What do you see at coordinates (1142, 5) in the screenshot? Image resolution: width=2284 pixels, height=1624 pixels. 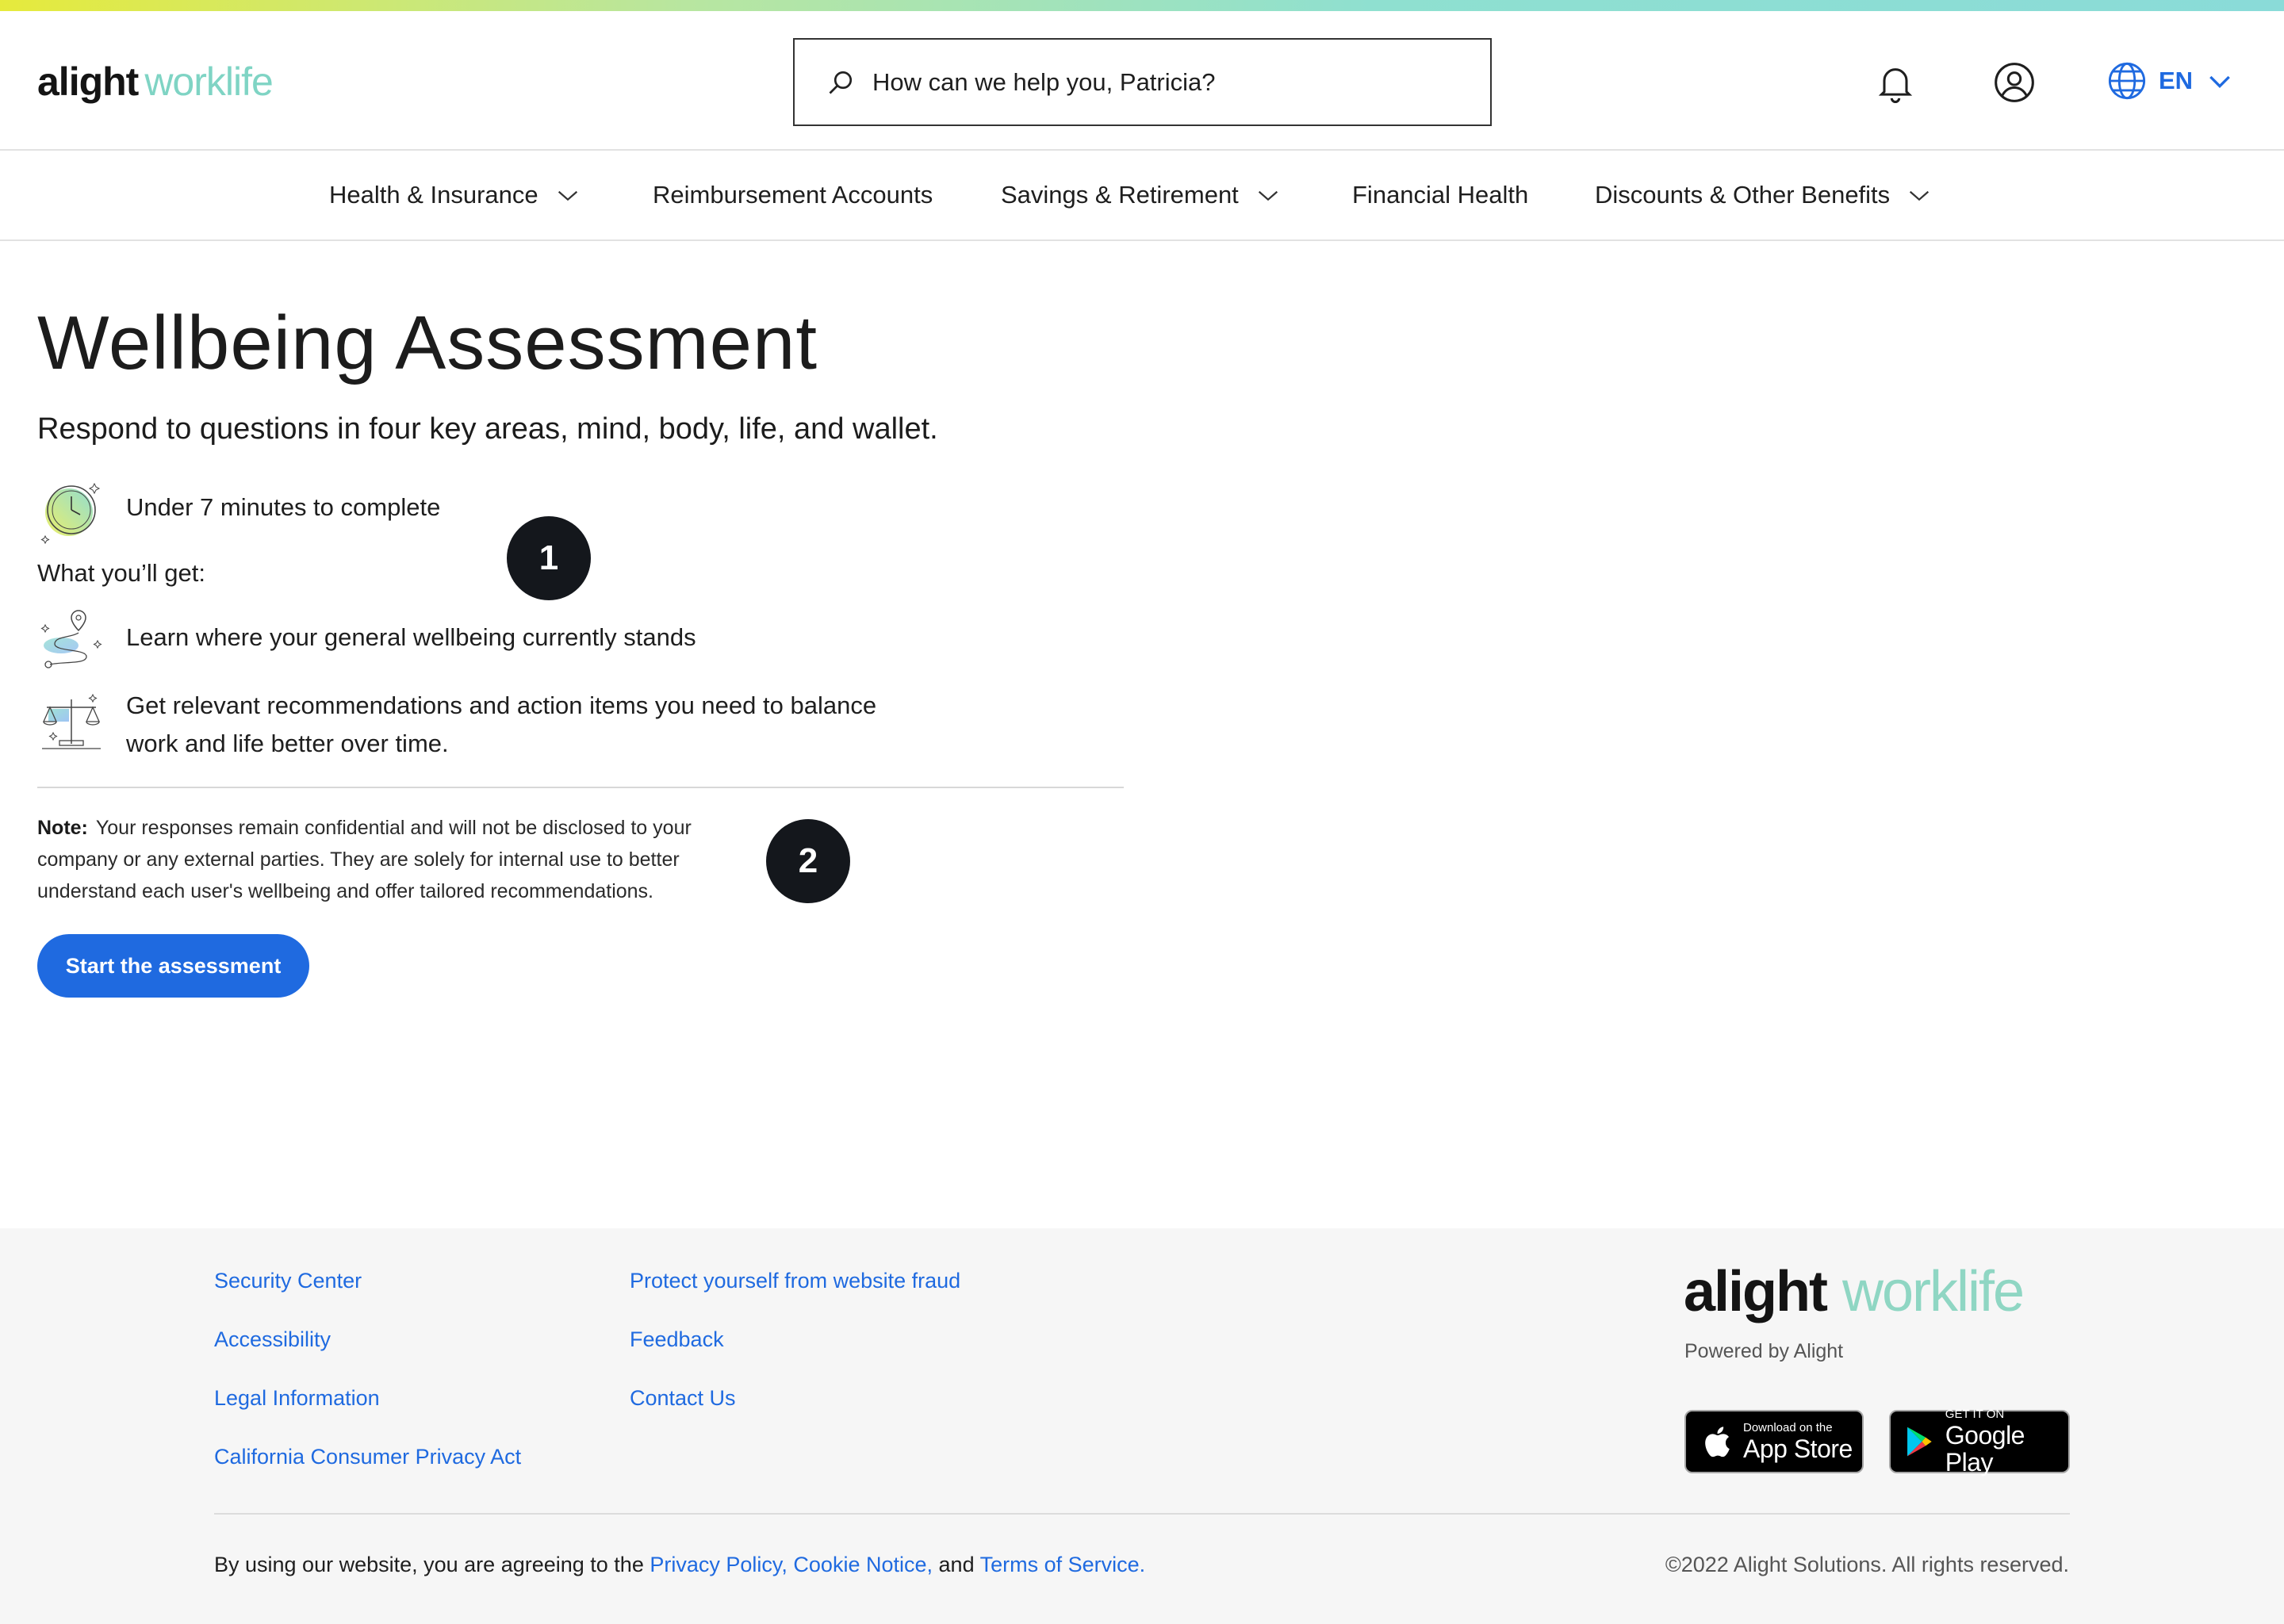 I see `brand-gradient-bar` at bounding box center [1142, 5].